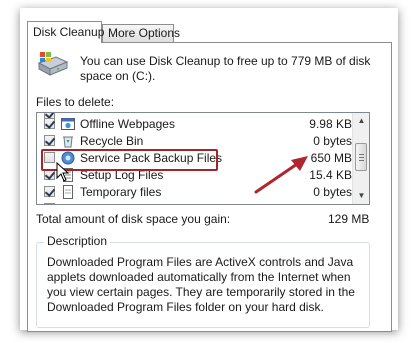  What do you see at coordinates (361, 121) in the screenshot?
I see `scroll-up-icon: ▲` at bounding box center [361, 121].